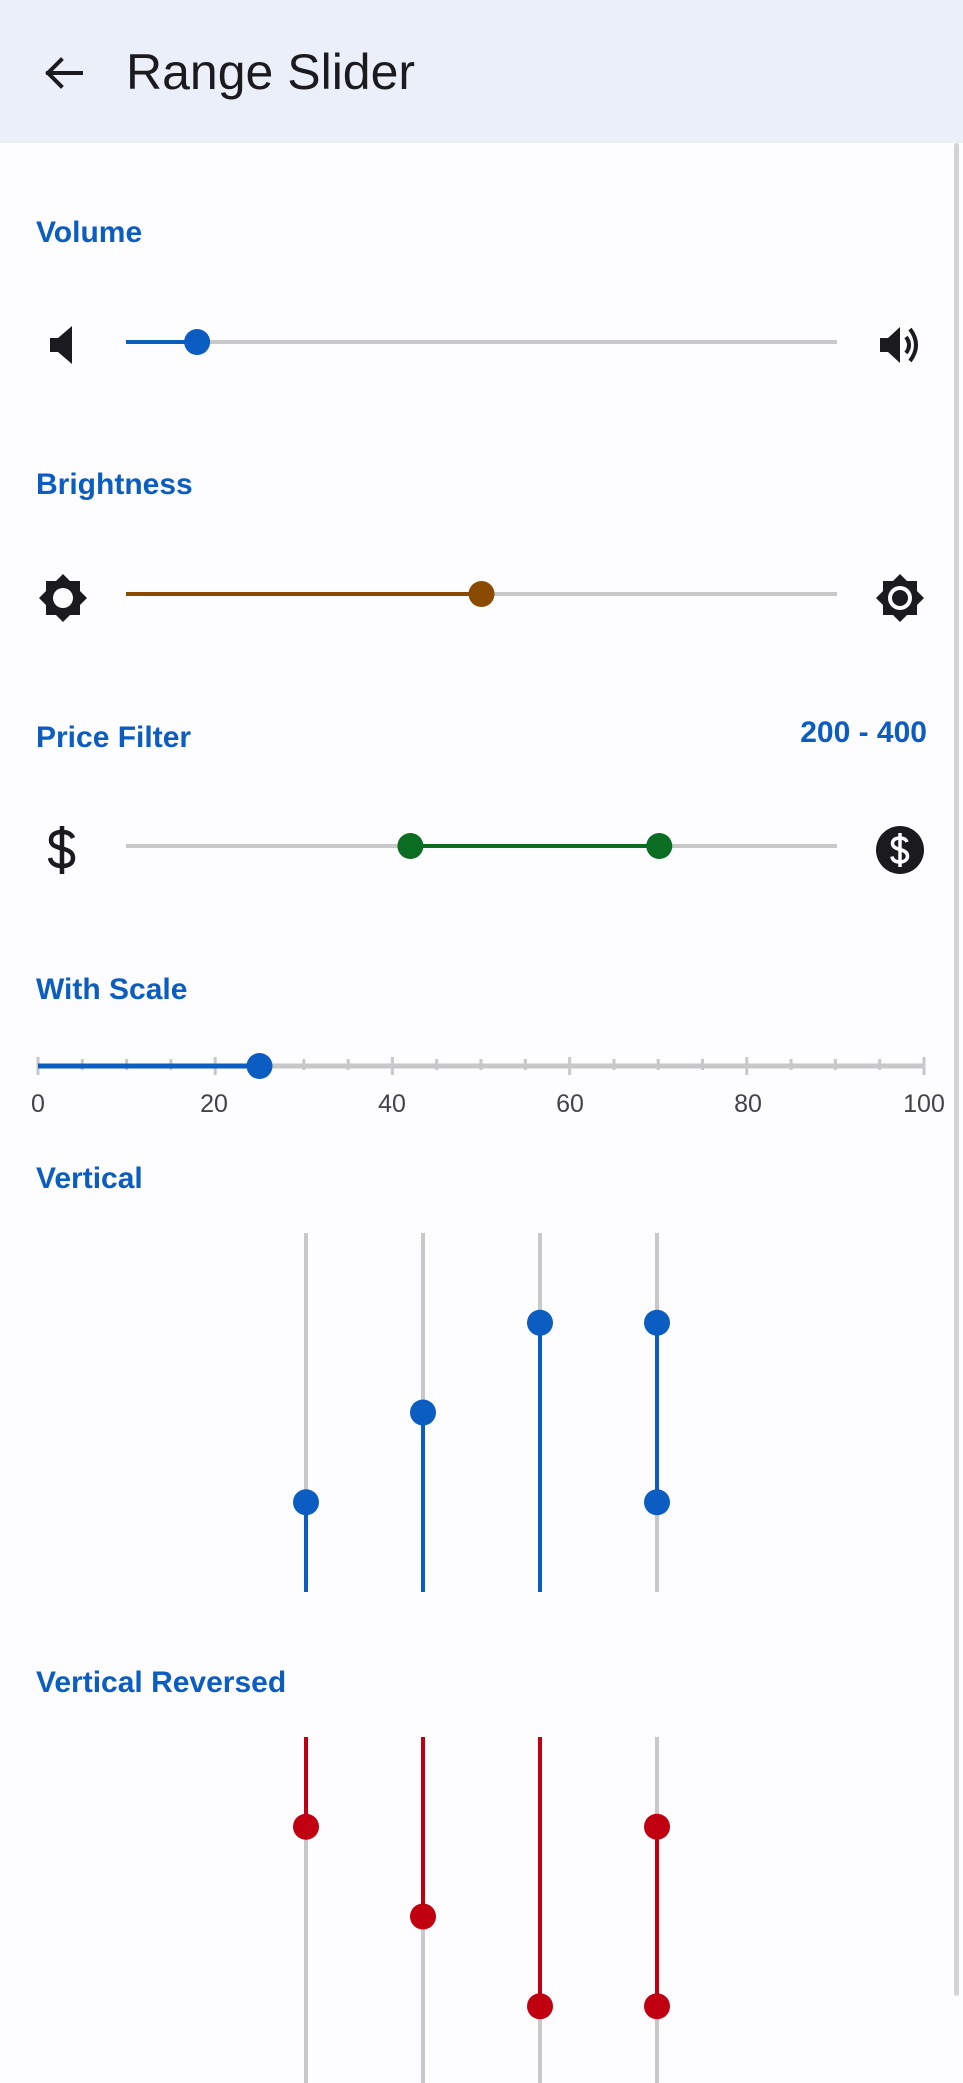 The height and width of the screenshot is (2083, 963). Describe the element at coordinates (197, 342) in the screenshot. I see `volume-thumb` at that location.